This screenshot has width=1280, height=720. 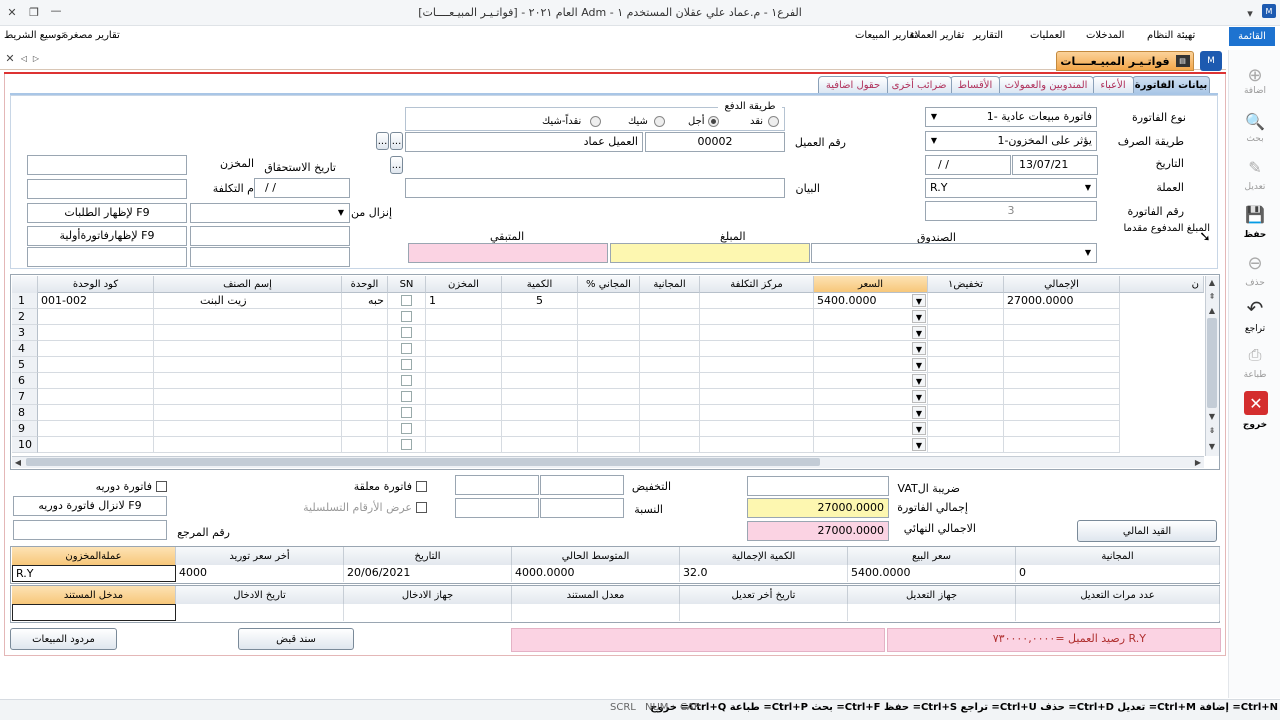 I want to click on row-number: 6, so click(x=25, y=381).